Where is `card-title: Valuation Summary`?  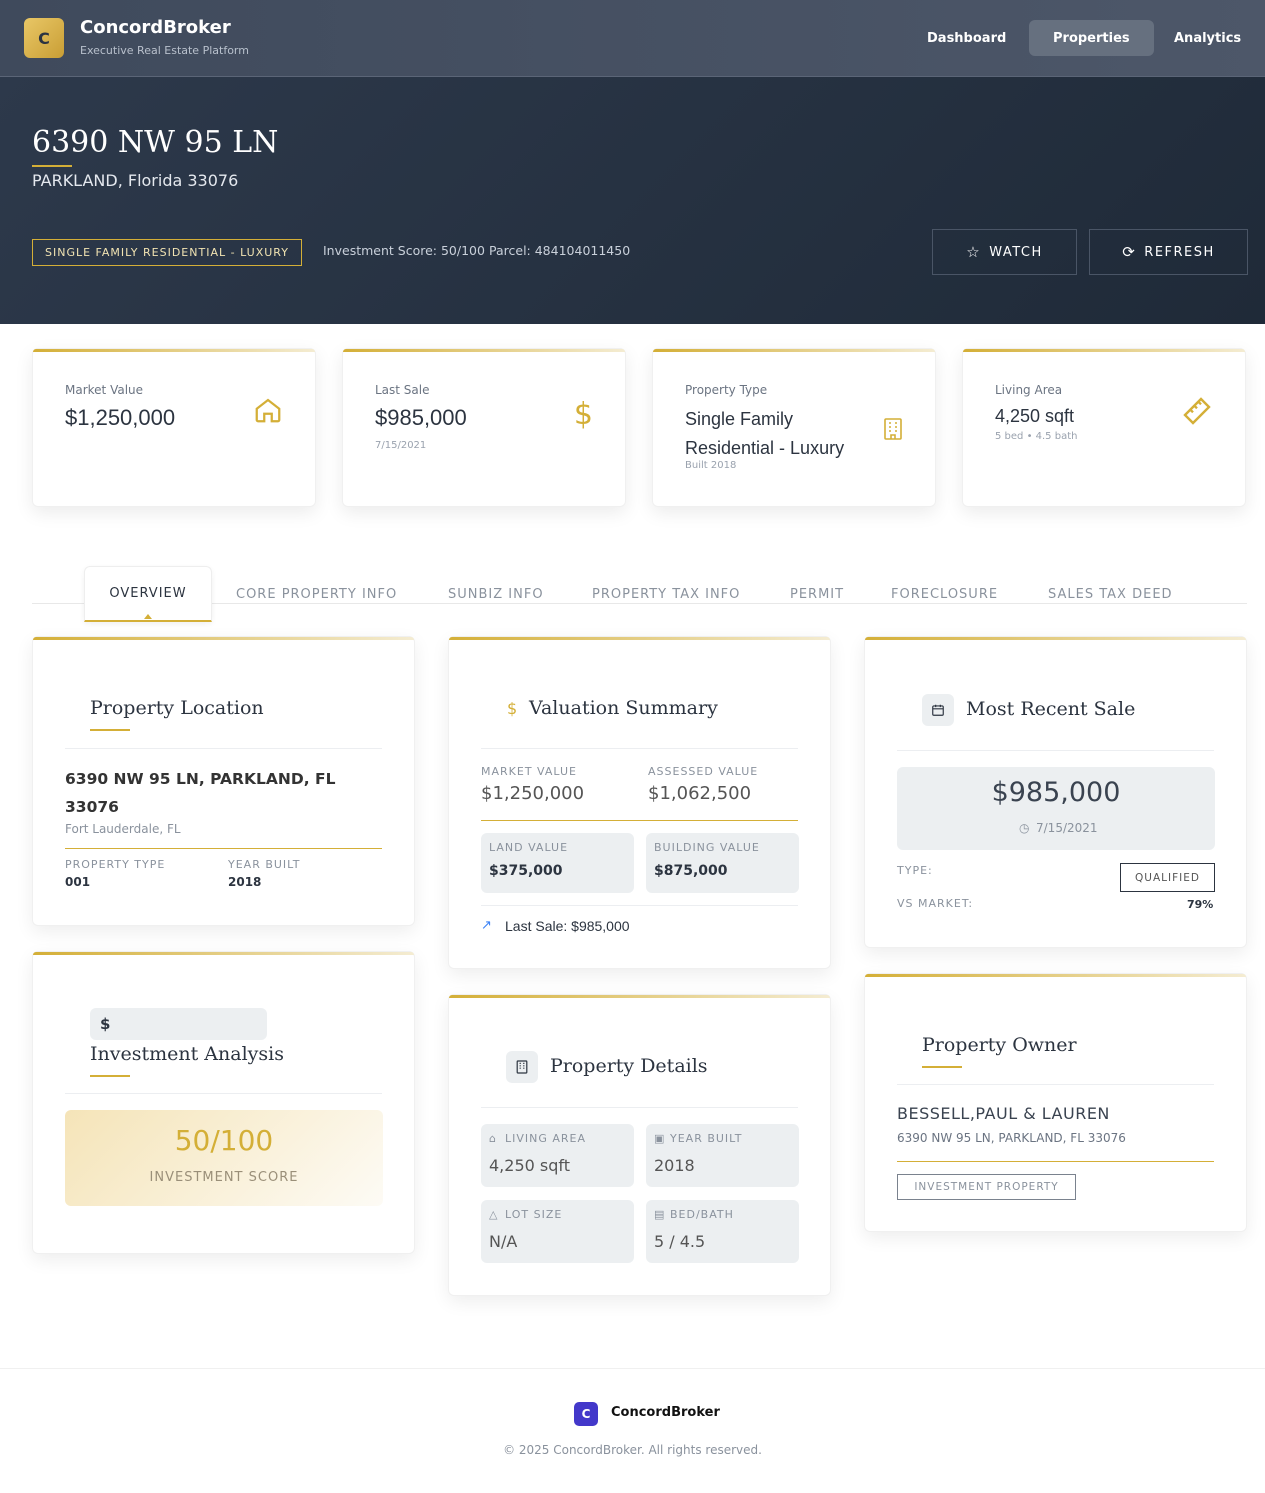 card-title: Valuation Summary is located at coordinates (623, 708).